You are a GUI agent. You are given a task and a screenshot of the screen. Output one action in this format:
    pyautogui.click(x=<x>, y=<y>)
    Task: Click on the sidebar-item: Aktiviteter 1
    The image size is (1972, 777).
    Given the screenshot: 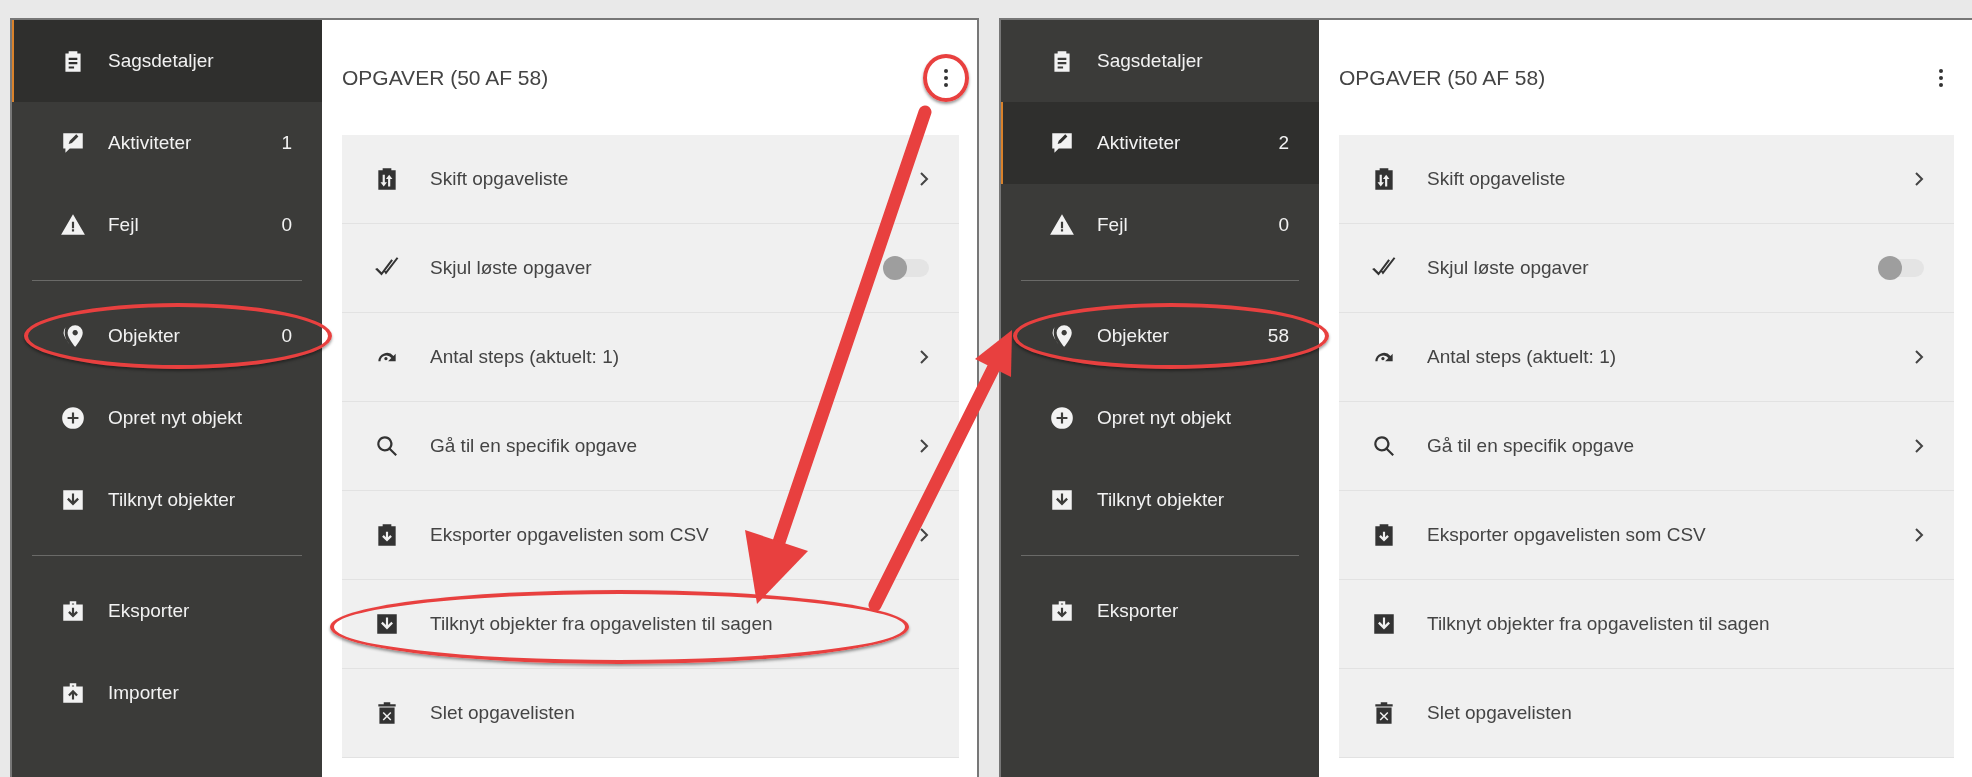 What is the action you would take?
    pyautogui.click(x=167, y=143)
    